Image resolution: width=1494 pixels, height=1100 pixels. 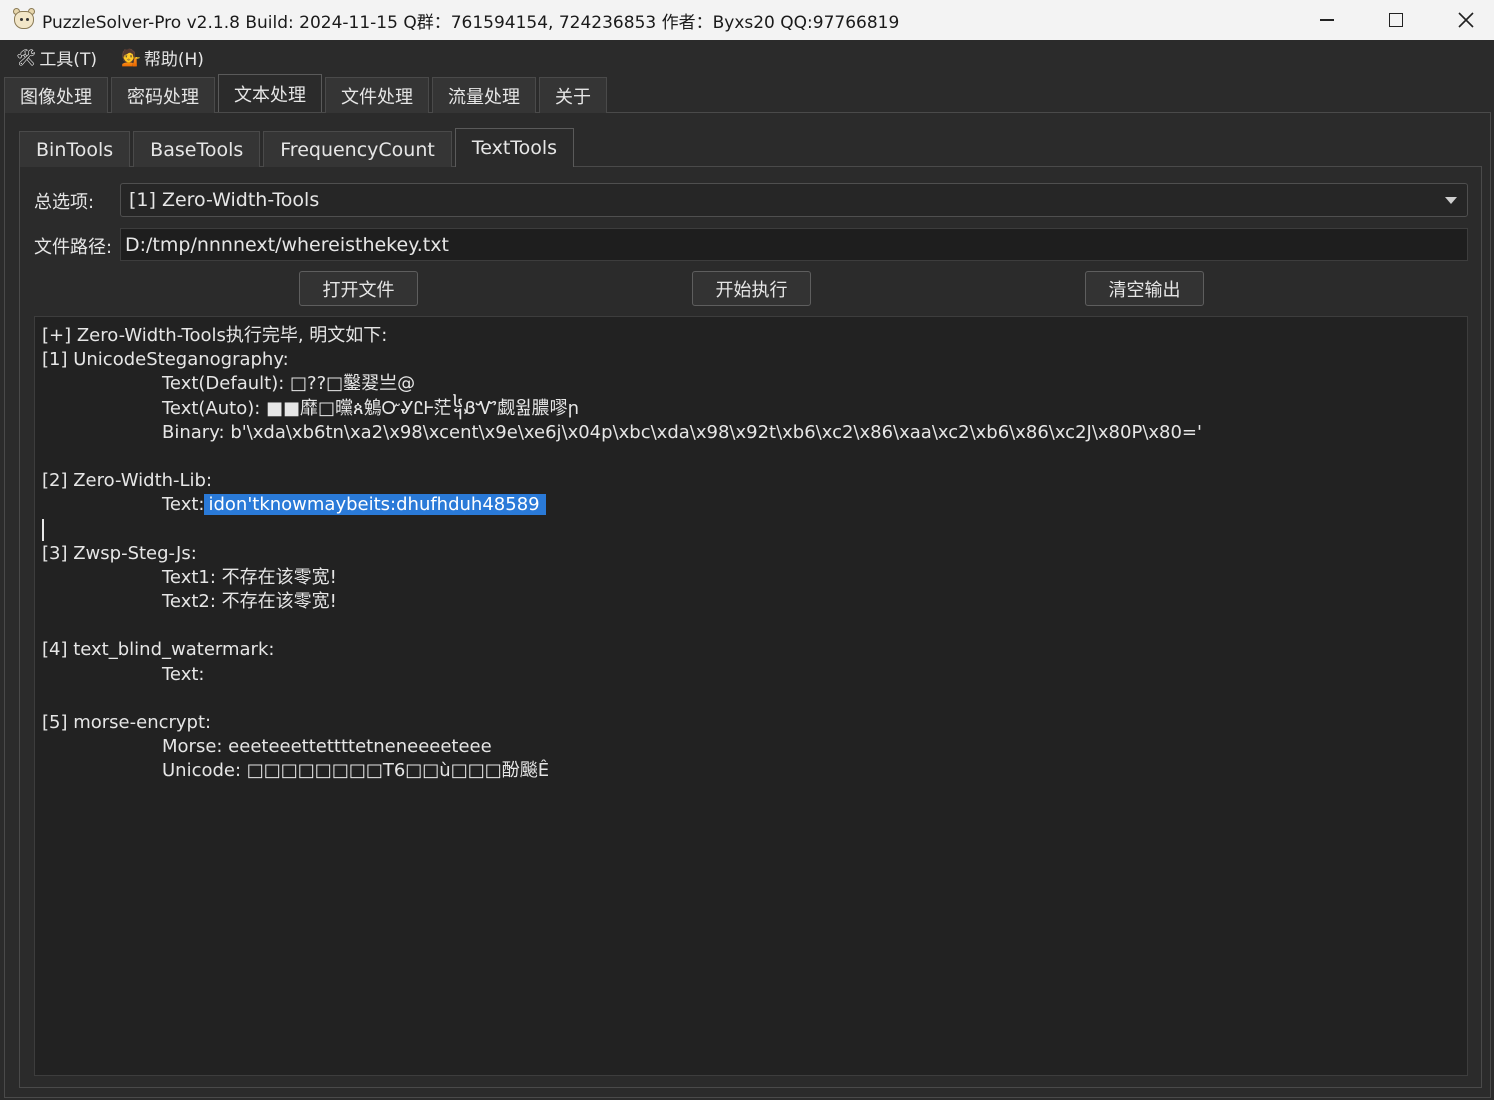 What do you see at coordinates (64, 202) in the screenshot?
I see `option-label: 总选项:` at bounding box center [64, 202].